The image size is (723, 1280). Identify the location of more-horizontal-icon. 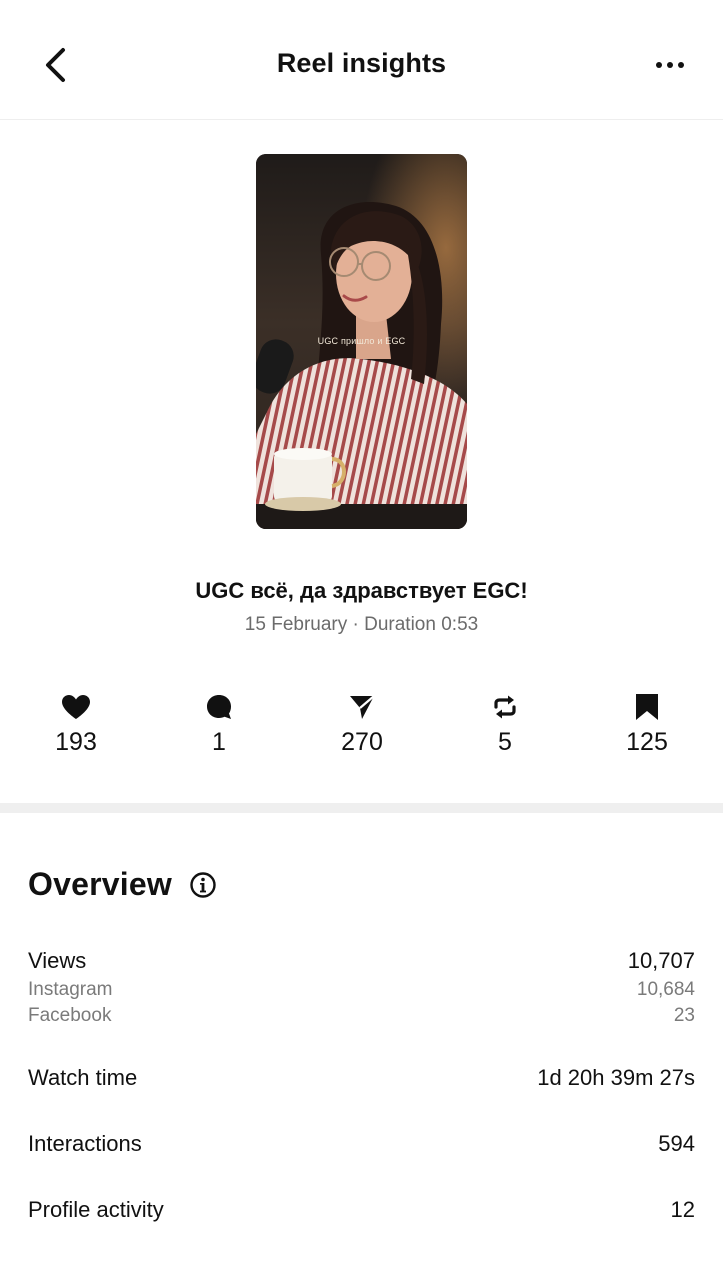
(670, 65).